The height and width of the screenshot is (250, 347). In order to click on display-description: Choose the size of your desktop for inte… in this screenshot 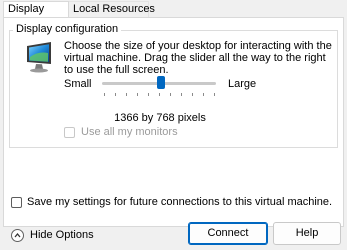, I will do `click(198, 58)`.